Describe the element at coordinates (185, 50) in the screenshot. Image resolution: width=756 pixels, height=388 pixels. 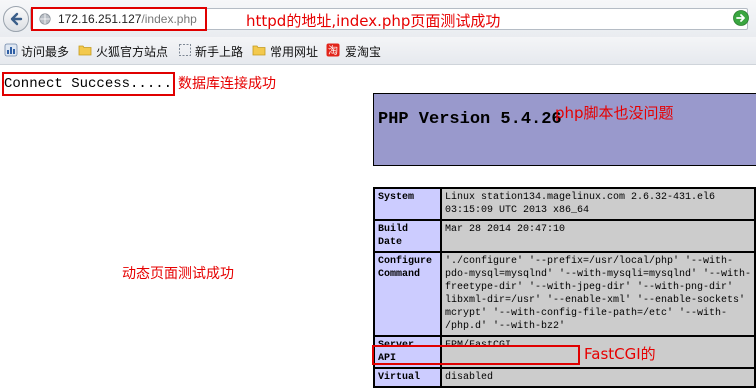
I see `dotted-page-icon` at that location.